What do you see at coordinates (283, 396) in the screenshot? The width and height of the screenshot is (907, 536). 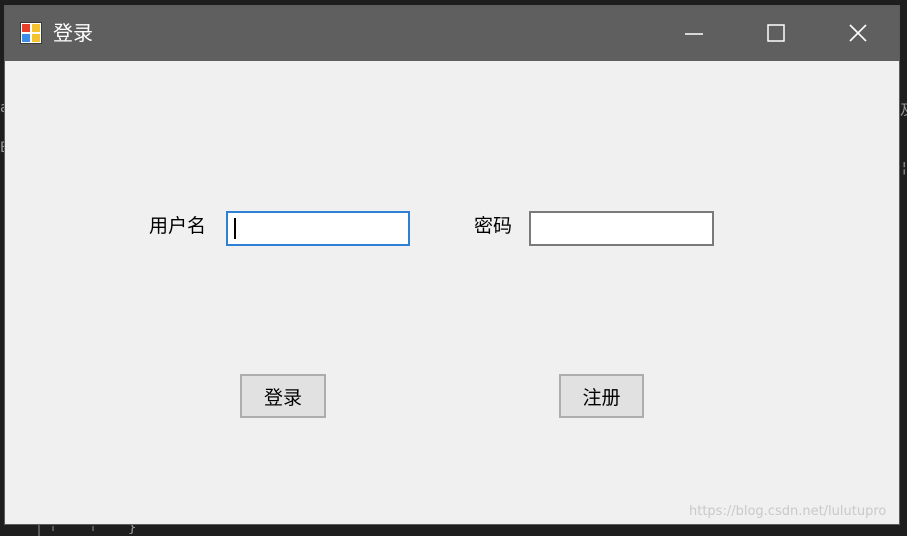 I see `login-button: 登录` at bounding box center [283, 396].